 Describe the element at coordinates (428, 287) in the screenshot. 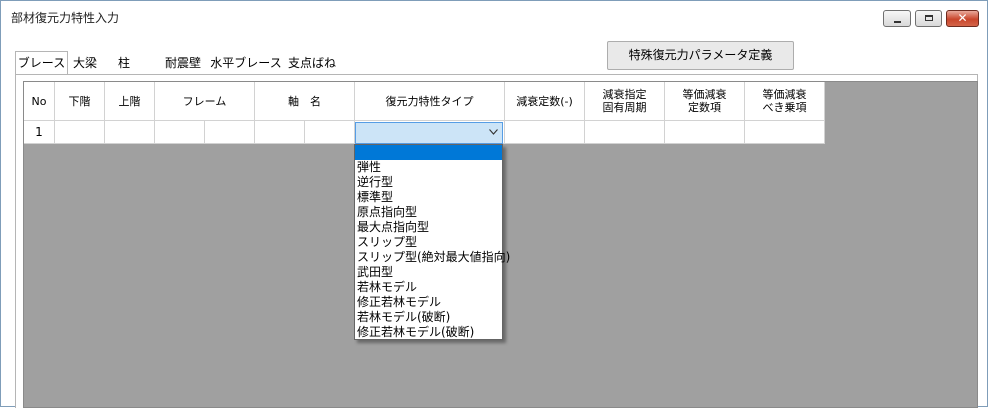

I see `dropdown-option: 若林モデル` at that location.